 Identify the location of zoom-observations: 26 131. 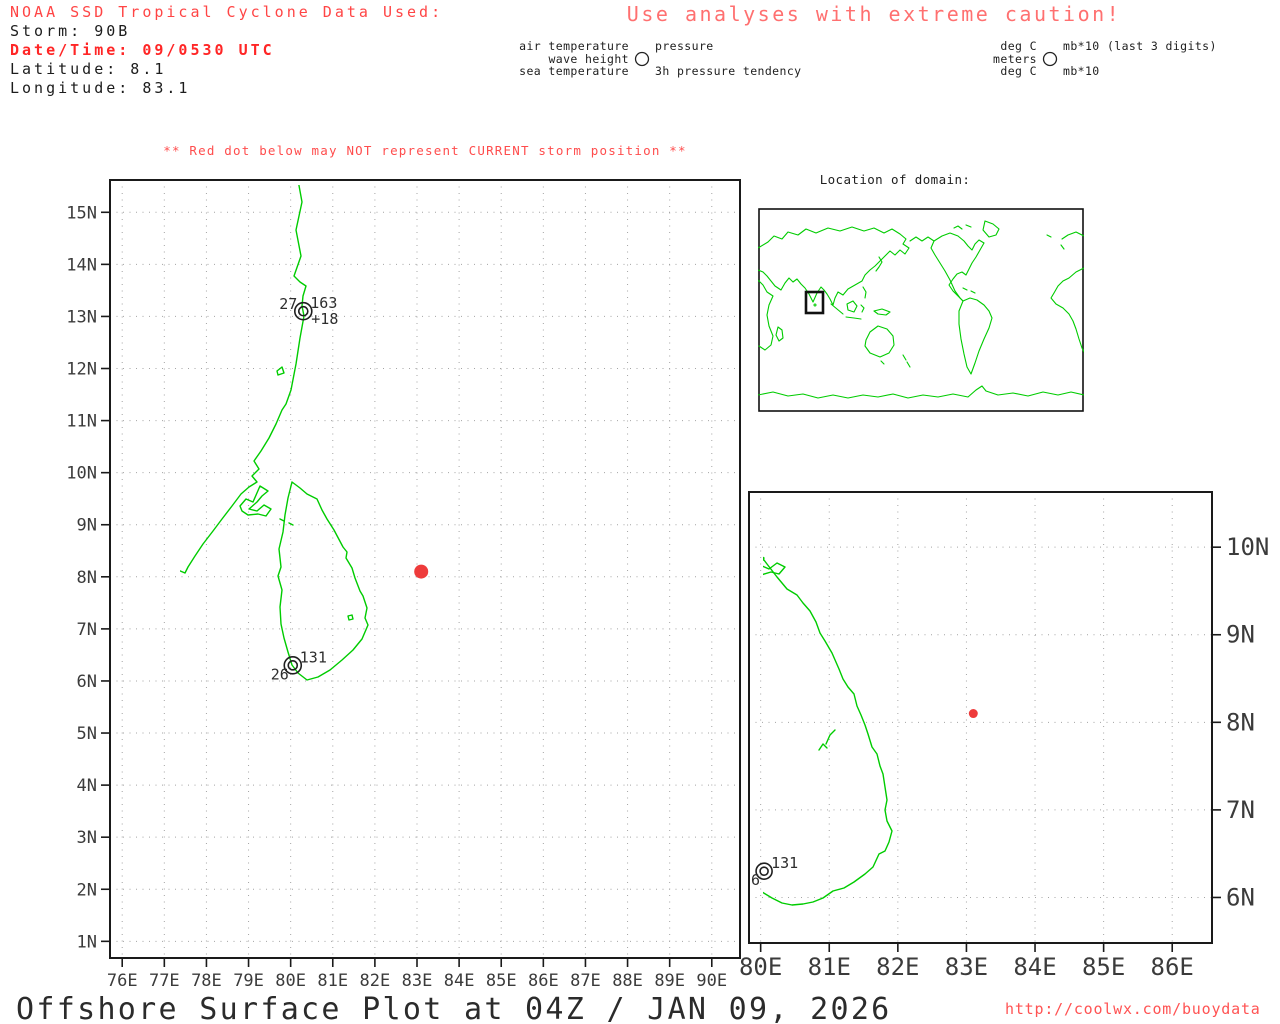
(860, 799).